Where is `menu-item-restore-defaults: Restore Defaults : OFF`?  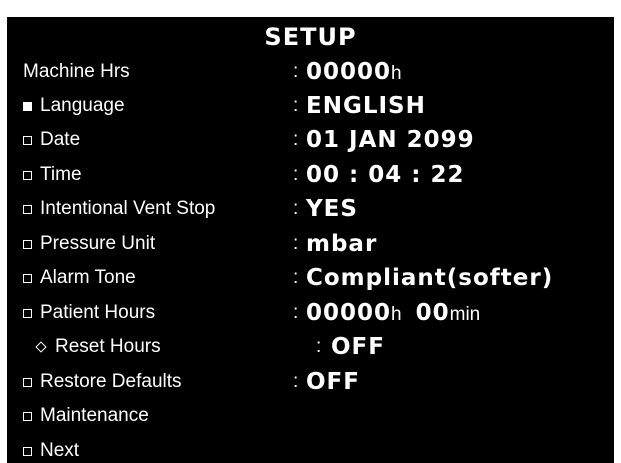 menu-item-restore-defaults: Restore Defaults : OFF is located at coordinates (310, 382).